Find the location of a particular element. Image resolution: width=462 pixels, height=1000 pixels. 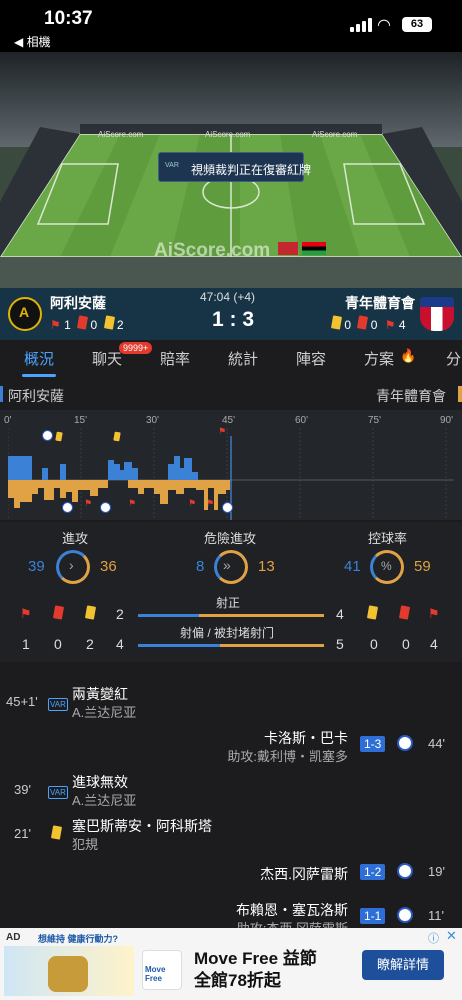

attack-home: 39 is located at coordinates (36, 566).